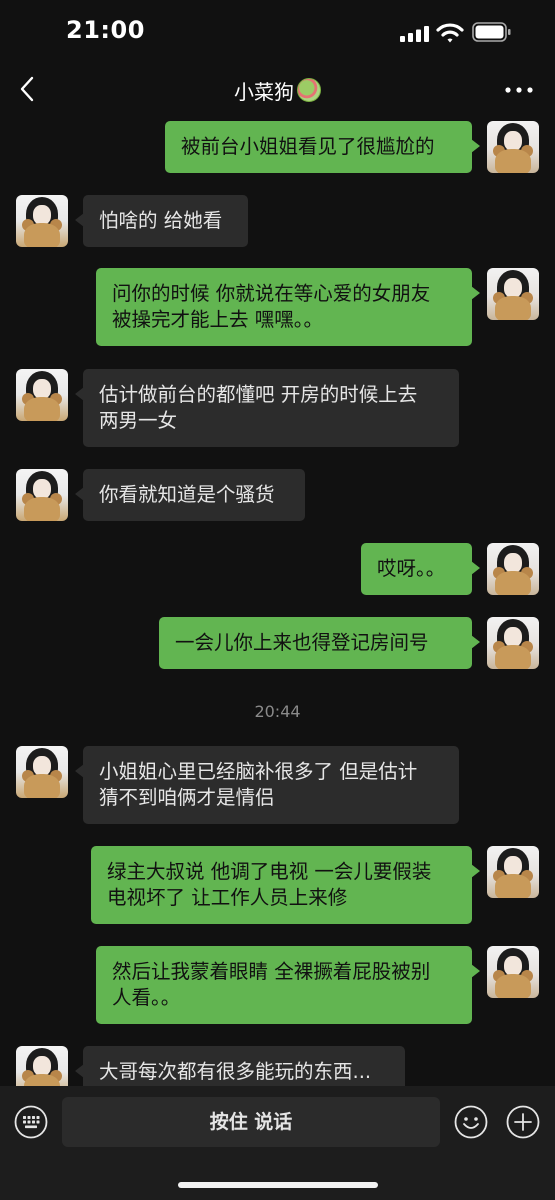 This screenshot has width=555, height=1200. Describe the element at coordinates (267, 785) in the screenshot. I see `message-bubble-incoming: 小姐姐心里已经脑补很多了 但是估计 猜不到咱俩才是情侣` at that location.